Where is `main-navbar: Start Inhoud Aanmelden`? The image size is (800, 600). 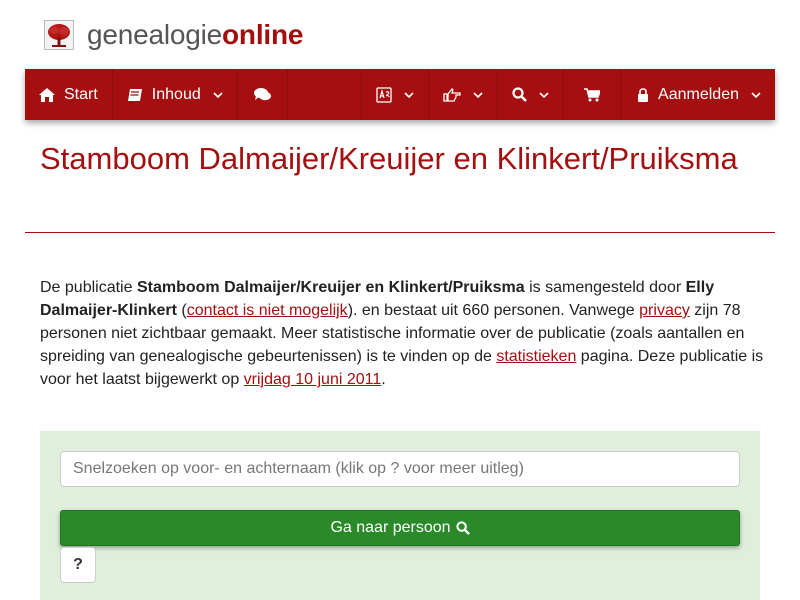 main-navbar: Start Inhoud Aanmelden is located at coordinates (400, 94).